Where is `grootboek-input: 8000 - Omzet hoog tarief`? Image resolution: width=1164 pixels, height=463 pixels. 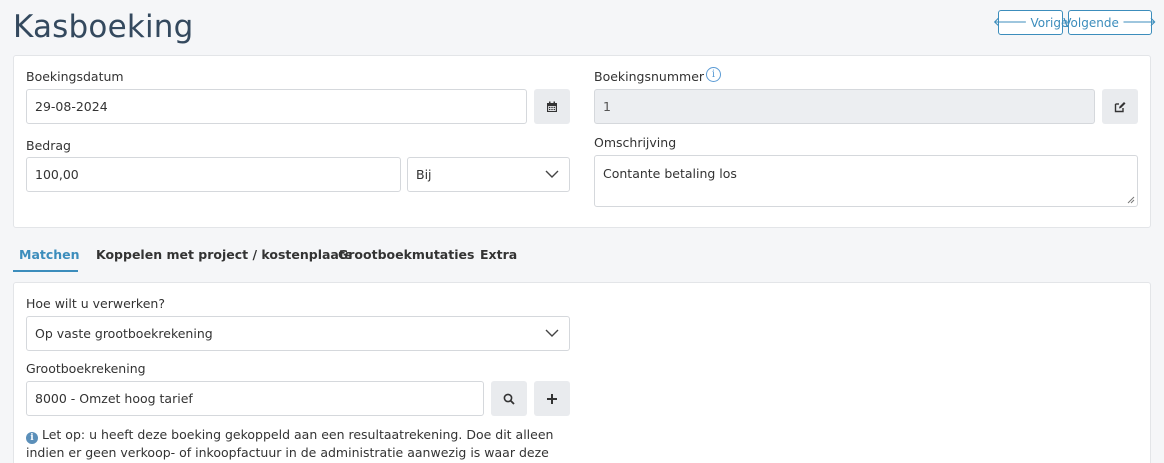 grootboek-input: 8000 - Omzet hoog tarief is located at coordinates (255, 398).